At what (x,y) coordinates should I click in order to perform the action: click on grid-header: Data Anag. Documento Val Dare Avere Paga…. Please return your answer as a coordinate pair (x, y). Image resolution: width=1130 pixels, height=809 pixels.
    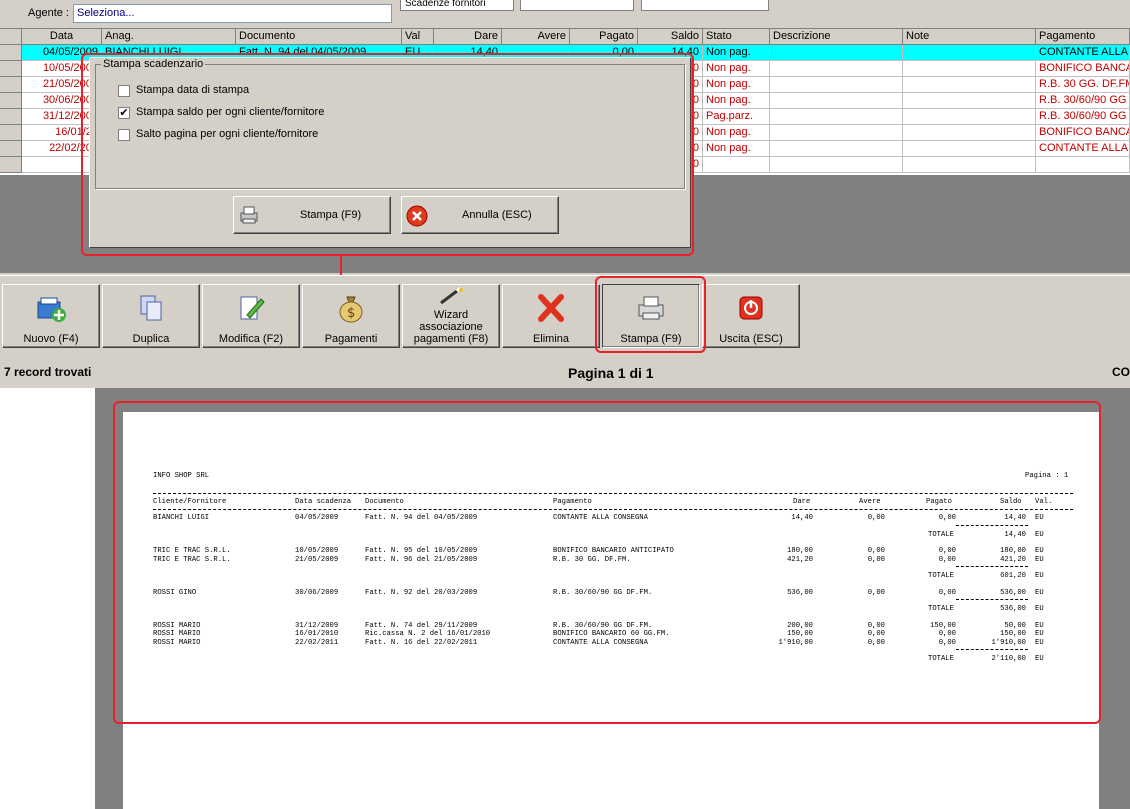
    Looking at the image, I should click on (565, 37).